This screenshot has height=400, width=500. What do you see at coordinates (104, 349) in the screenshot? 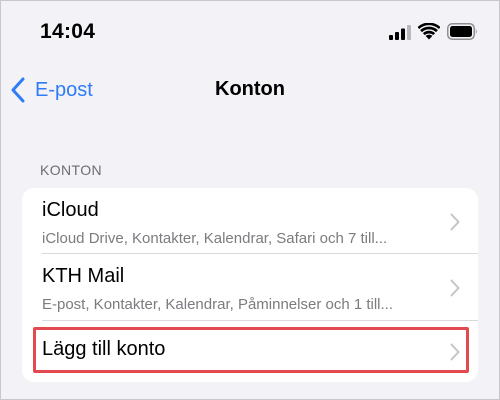
I see `add-account-label: Lägg till konto` at bounding box center [104, 349].